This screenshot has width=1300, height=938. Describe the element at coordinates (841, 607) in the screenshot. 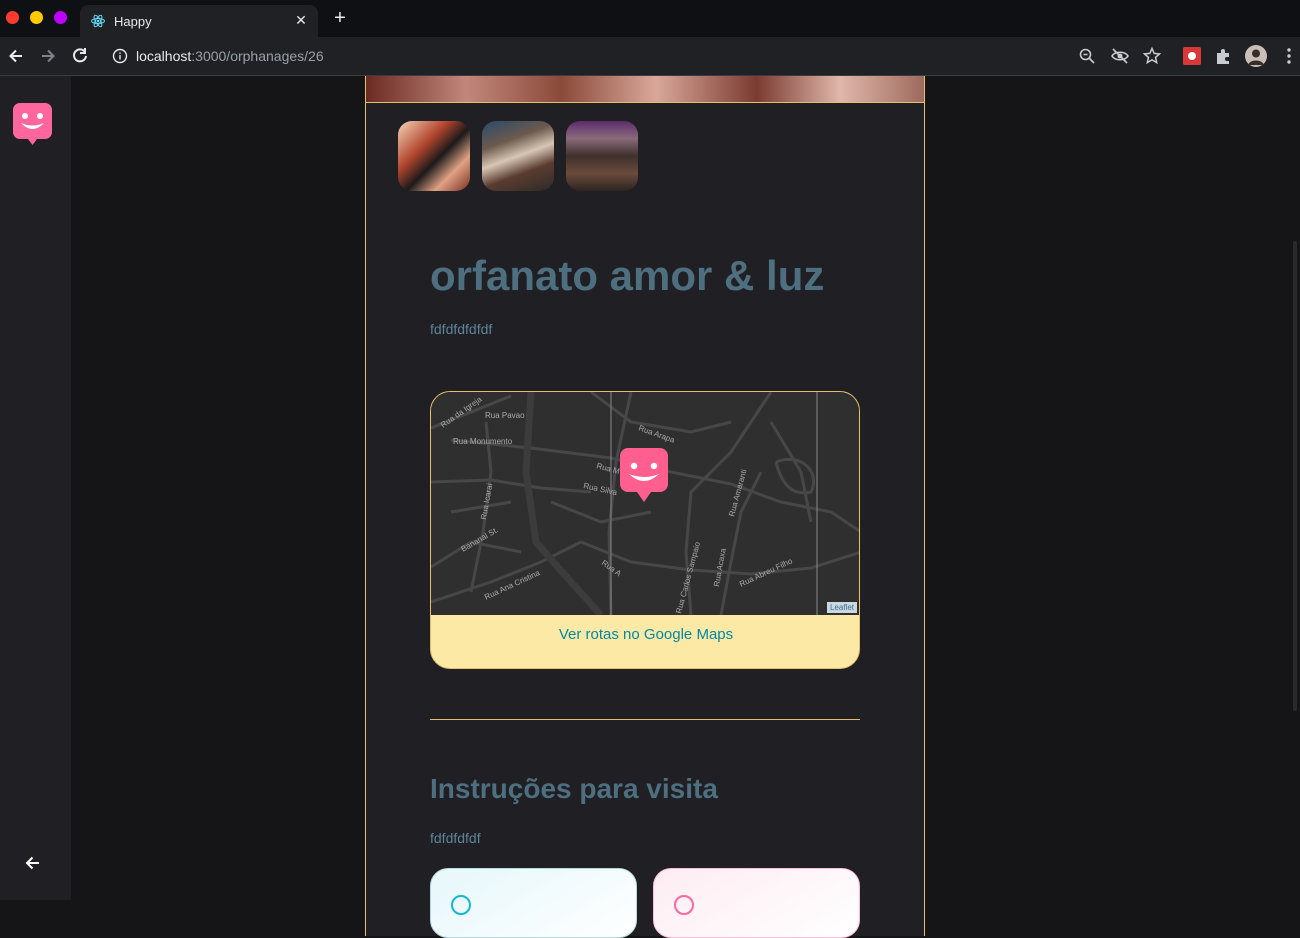

I see `map-attribution: Leaflet` at that location.